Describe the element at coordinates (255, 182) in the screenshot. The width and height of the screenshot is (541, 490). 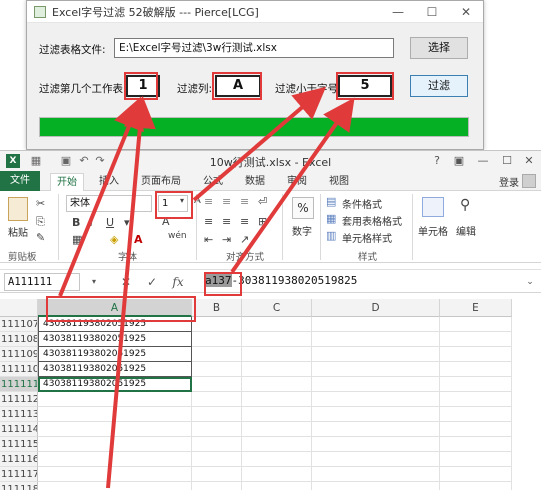
I see `tab-data: 数据` at that location.